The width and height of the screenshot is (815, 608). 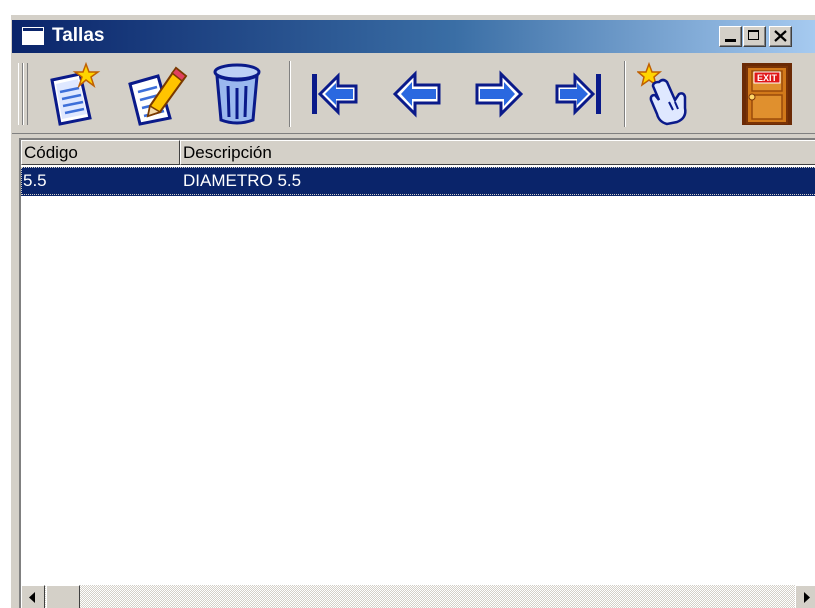 What do you see at coordinates (418, 181) in the screenshot?
I see `table-row: 5.5 DIAMETRO 5.5` at bounding box center [418, 181].